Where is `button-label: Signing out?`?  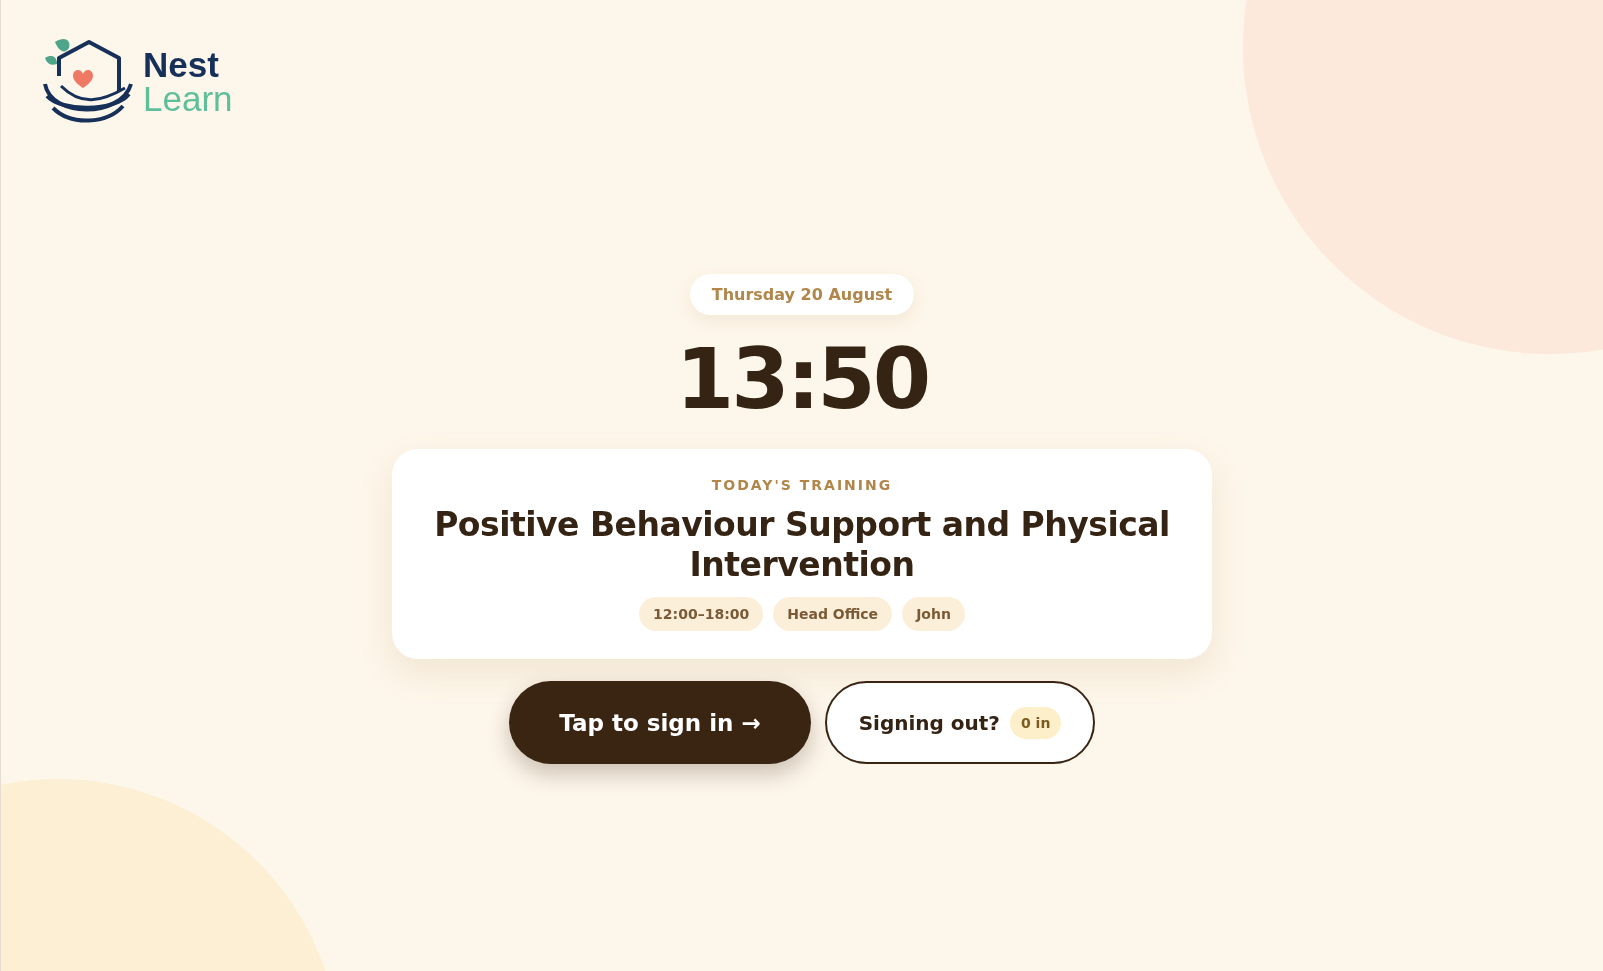 button-label: Signing out? is located at coordinates (929, 722).